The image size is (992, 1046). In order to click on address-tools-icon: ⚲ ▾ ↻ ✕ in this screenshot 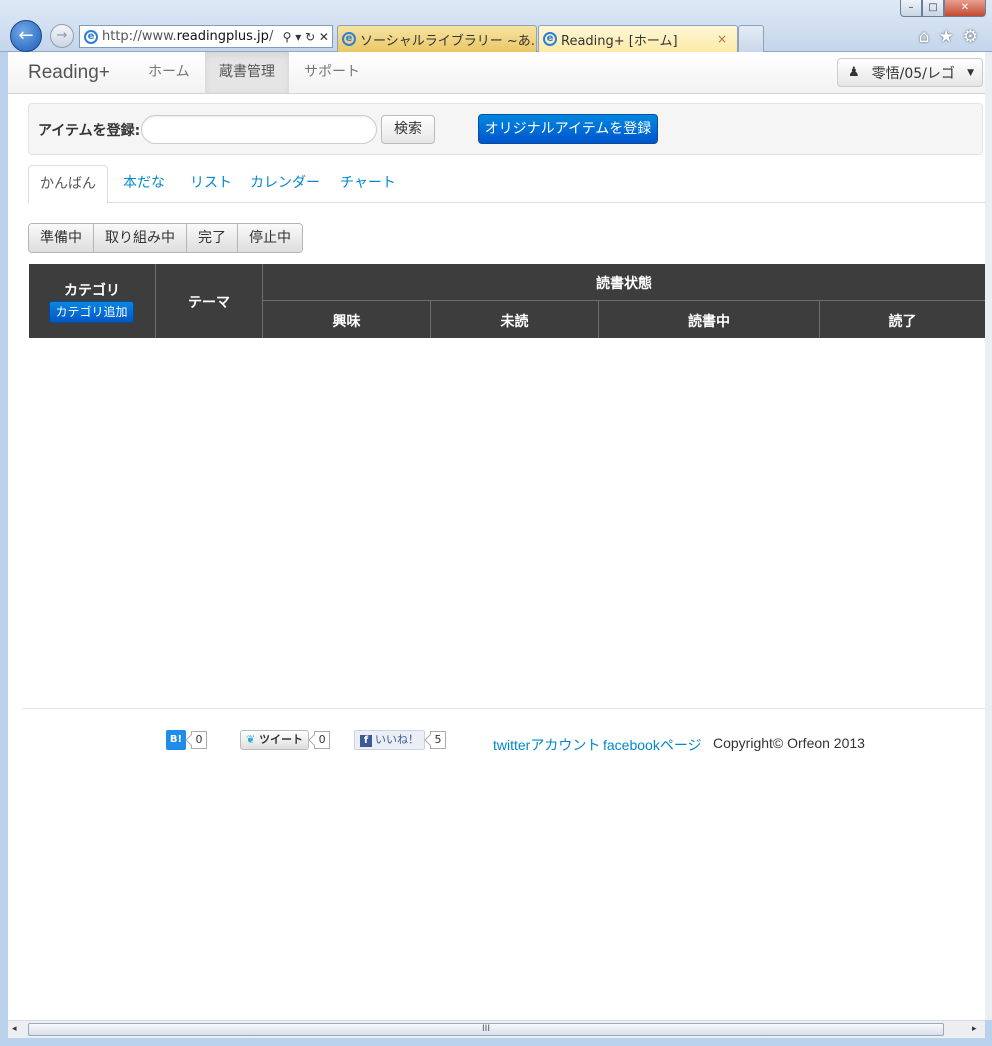, I will do `click(307, 37)`.